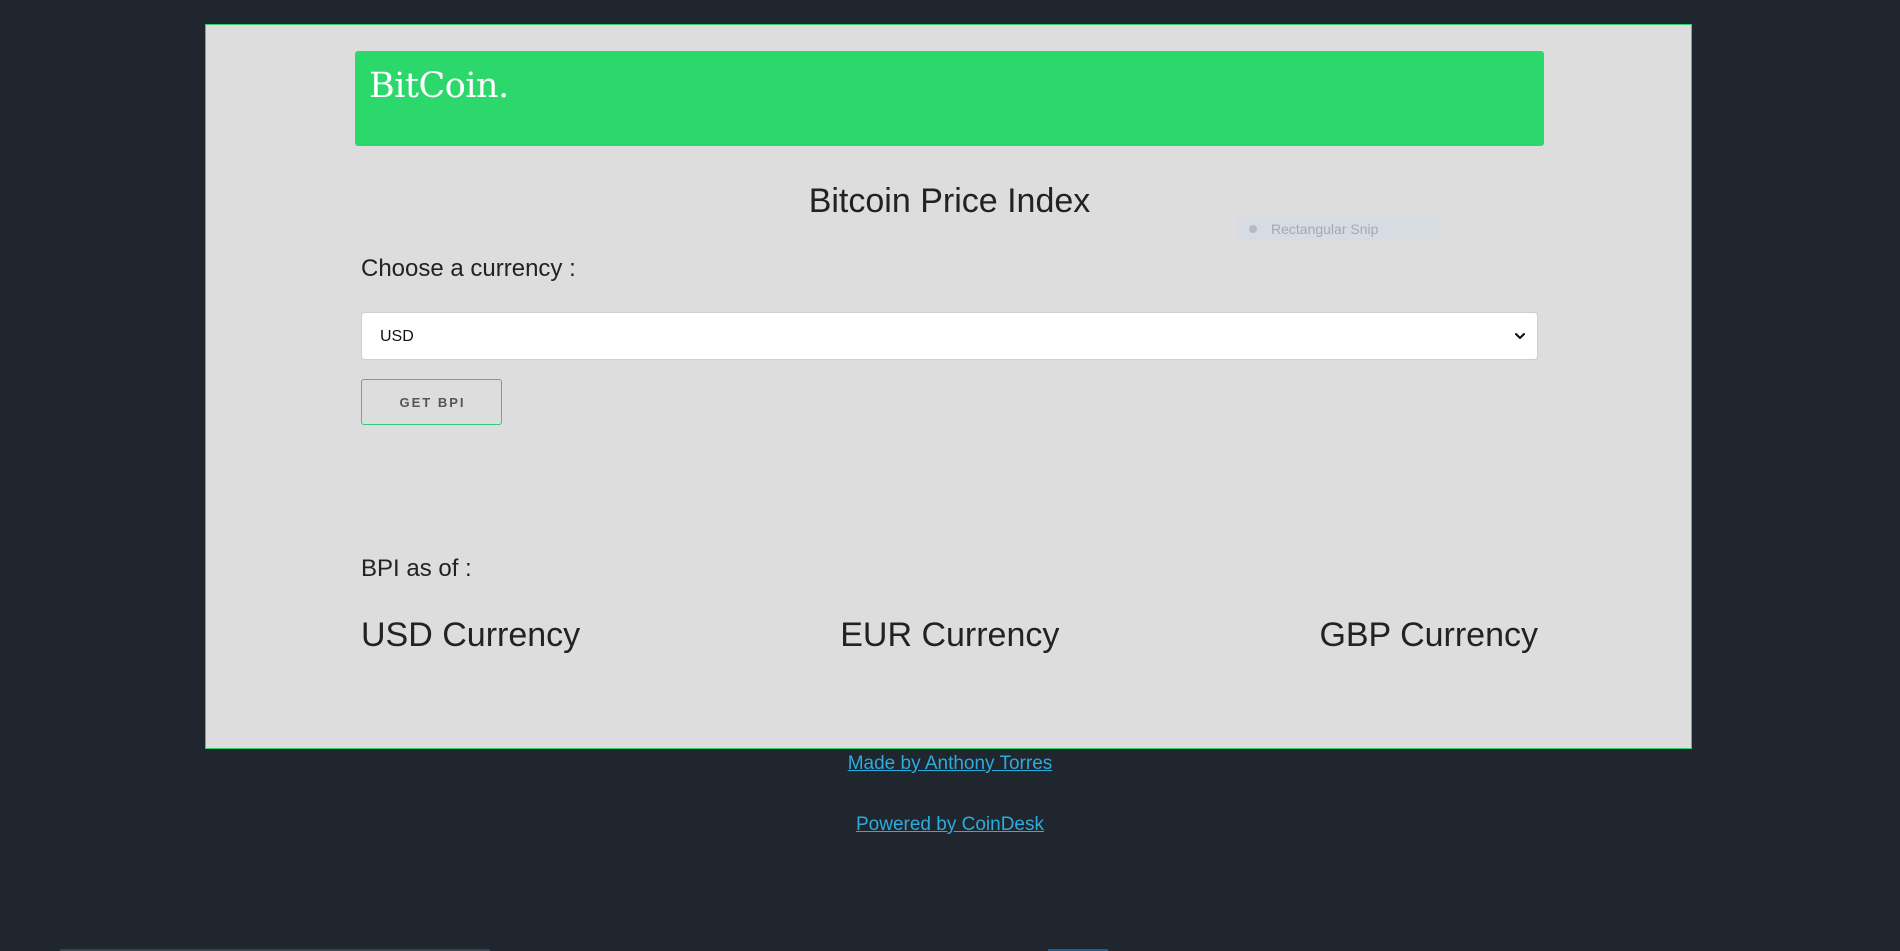 The image size is (1900, 951). I want to click on bpi-date-label: BPI as of :, so click(416, 568).